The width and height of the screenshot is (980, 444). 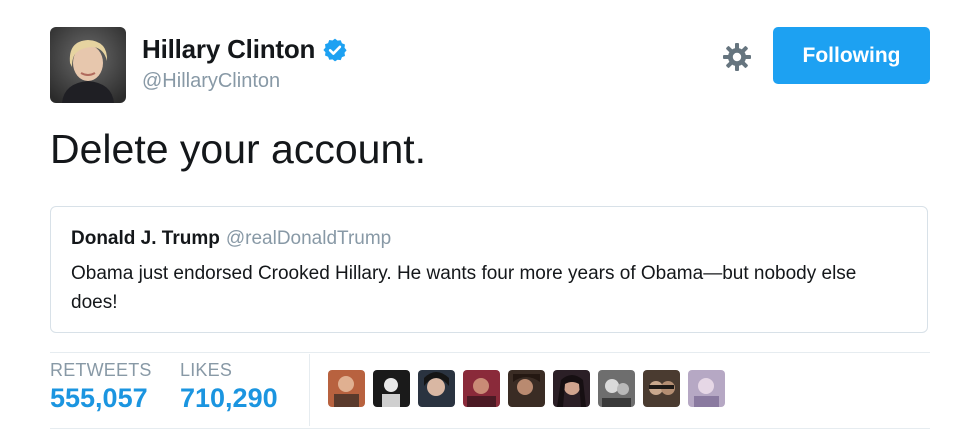 What do you see at coordinates (101, 370) in the screenshot?
I see `retweets-label: RETWEETS` at bounding box center [101, 370].